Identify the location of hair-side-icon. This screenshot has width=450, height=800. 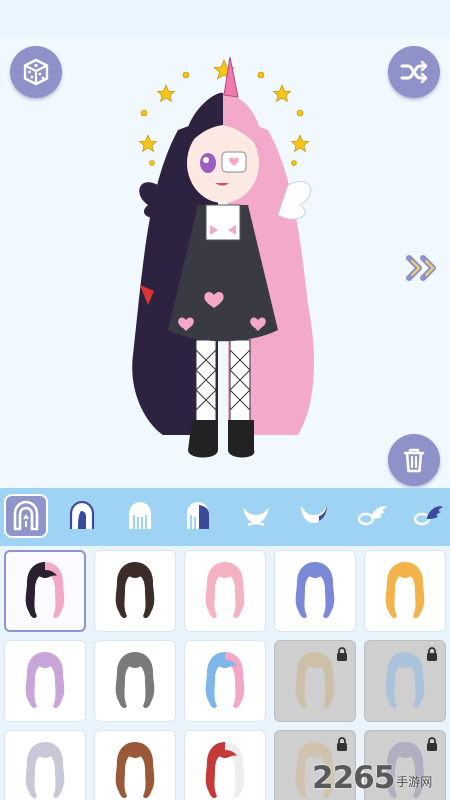
(198, 515).